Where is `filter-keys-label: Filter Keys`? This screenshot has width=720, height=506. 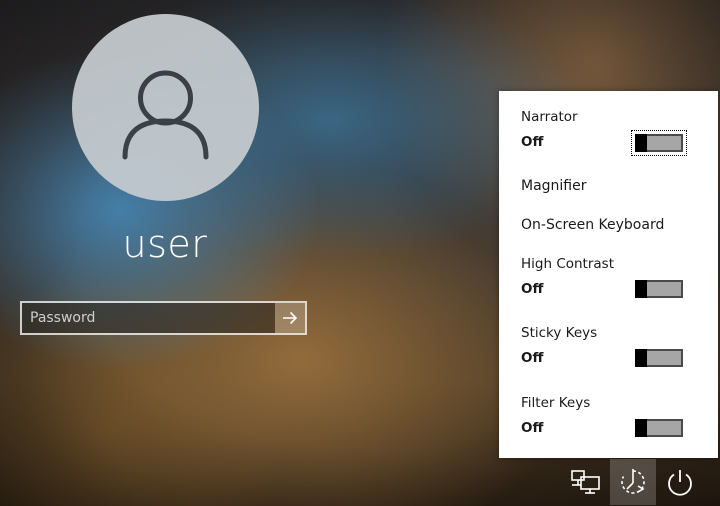 filter-keys-label: Filter Keys is located at coordinates (556, 403).